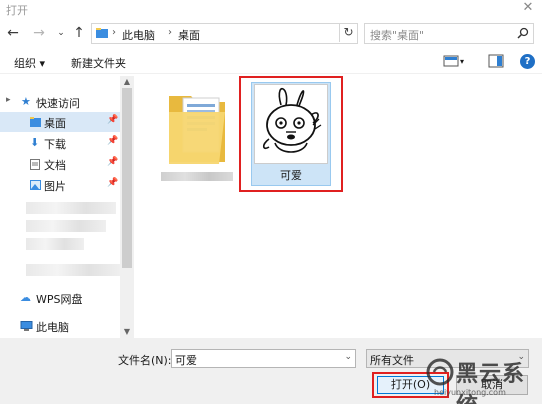 Image resolution: width=542 pixels, height=404 pixels. I want to click on search-icon, so click(523, 33).